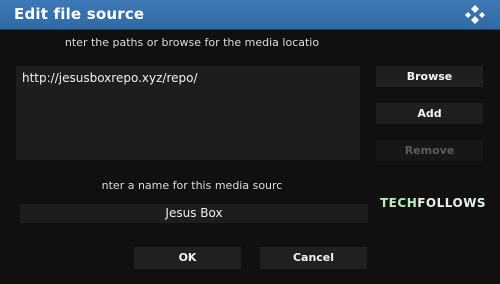  What do you see at coordinates (79, 14) in the screenshot?
I see `dialog-title: Edit file source` at bounding box center [79, 14].